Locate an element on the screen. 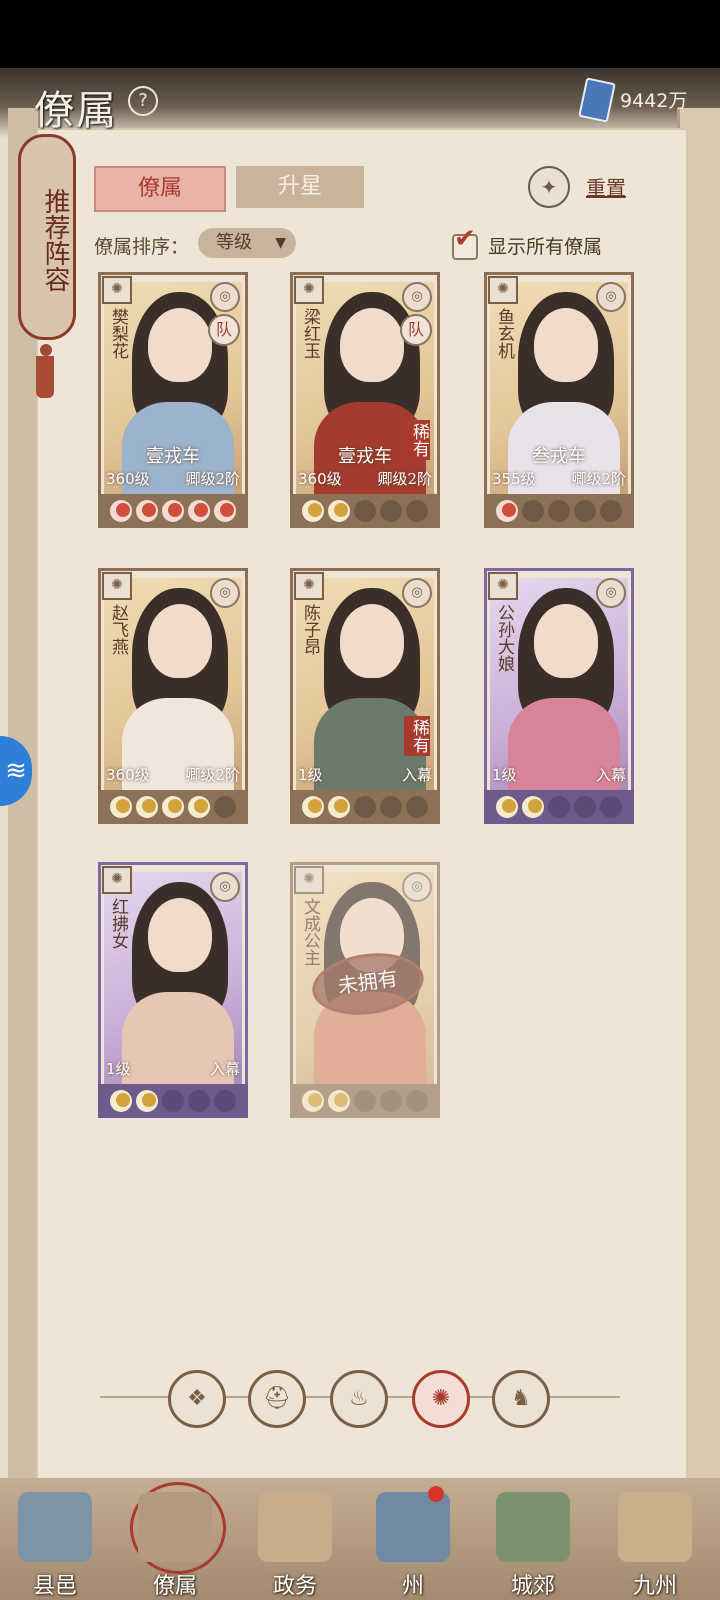 This screenshot has width=720, height=1600. nav-subordinates: 僚属 is located at coordinates (175, 1539).